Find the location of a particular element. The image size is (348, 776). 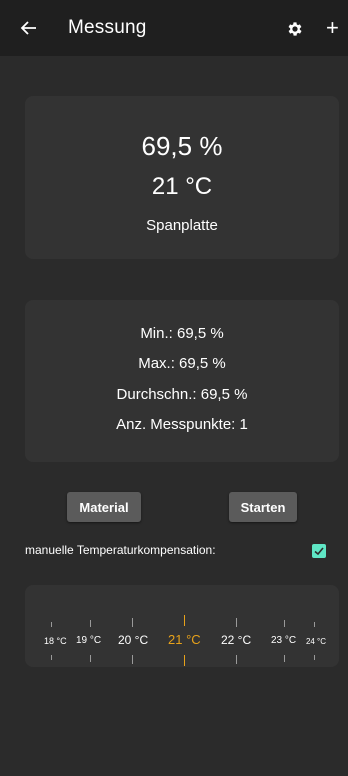

temp-option-19: 19 °C is located at coordinates (88, 640).